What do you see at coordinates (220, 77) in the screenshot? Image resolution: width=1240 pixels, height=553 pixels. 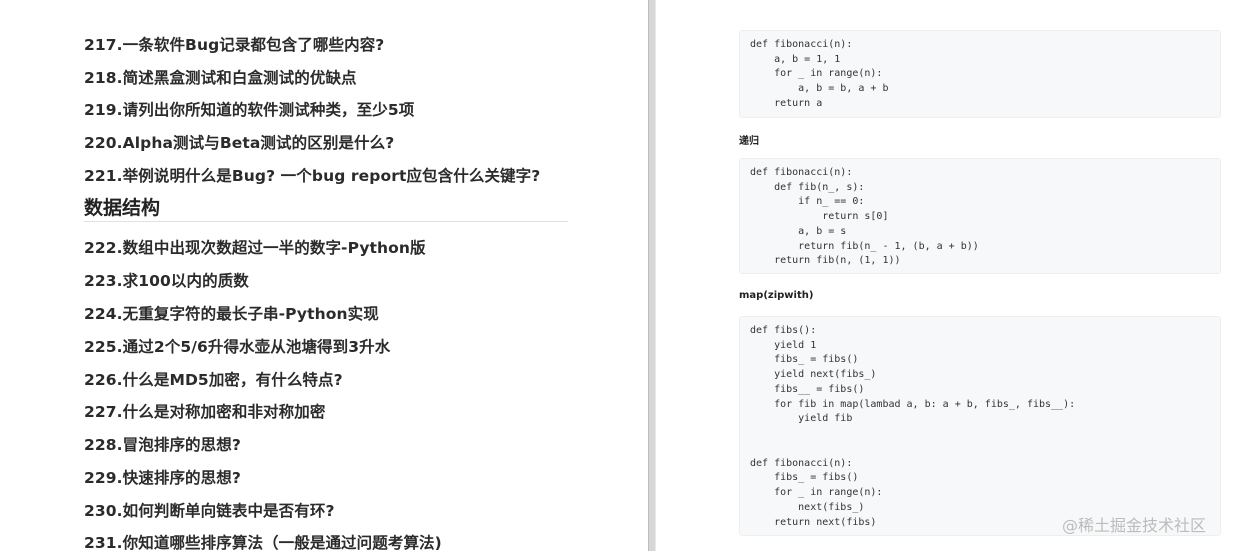 I see `question-218: 218.简述黑盒测试和白盒测试的优缺点` at bounding box center [220, 77].